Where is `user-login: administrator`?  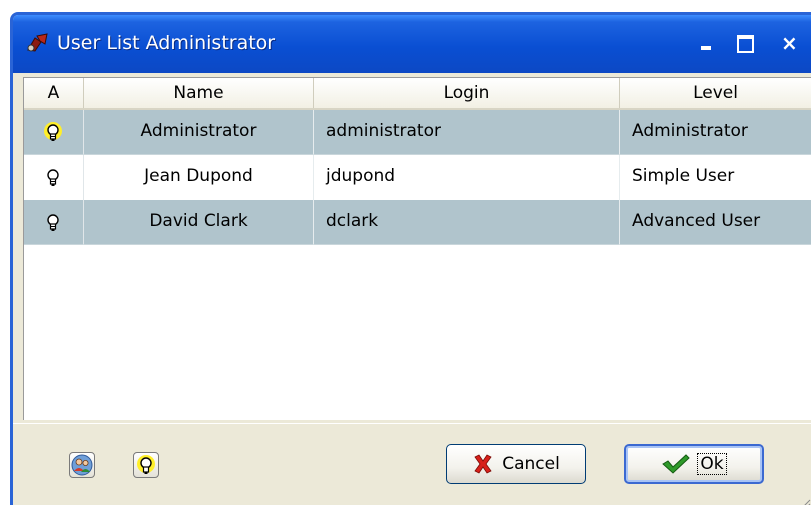 user-login: administrator is located at coordinates (467, 132).